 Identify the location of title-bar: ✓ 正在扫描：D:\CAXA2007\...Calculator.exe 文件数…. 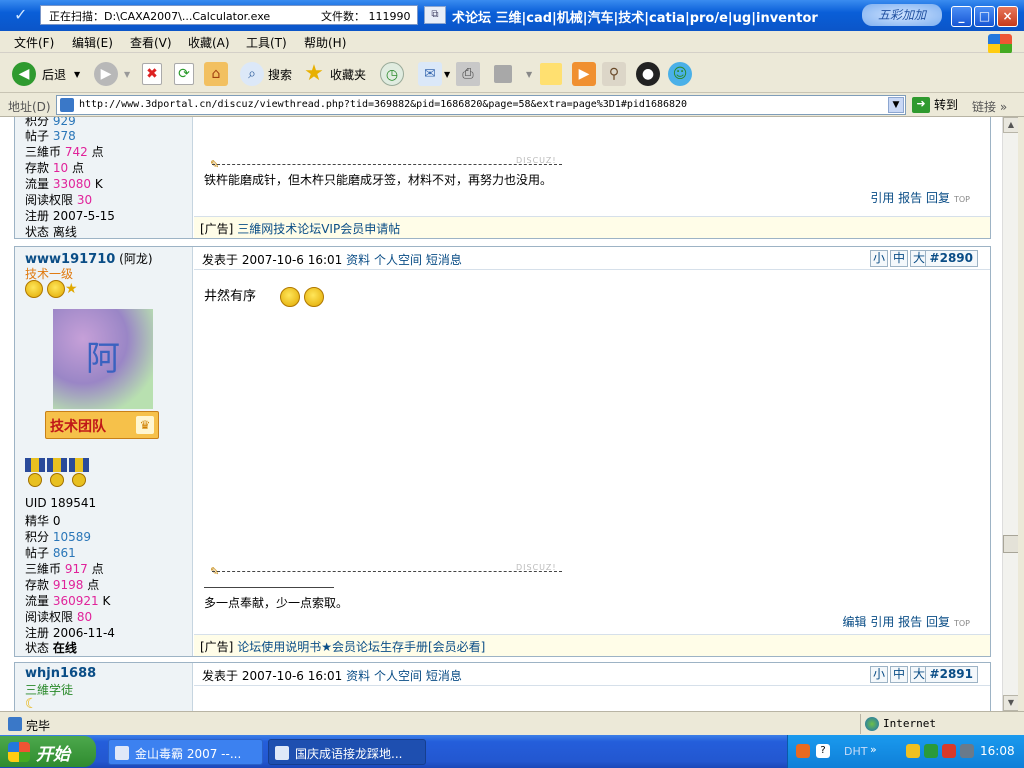
(512, 15).